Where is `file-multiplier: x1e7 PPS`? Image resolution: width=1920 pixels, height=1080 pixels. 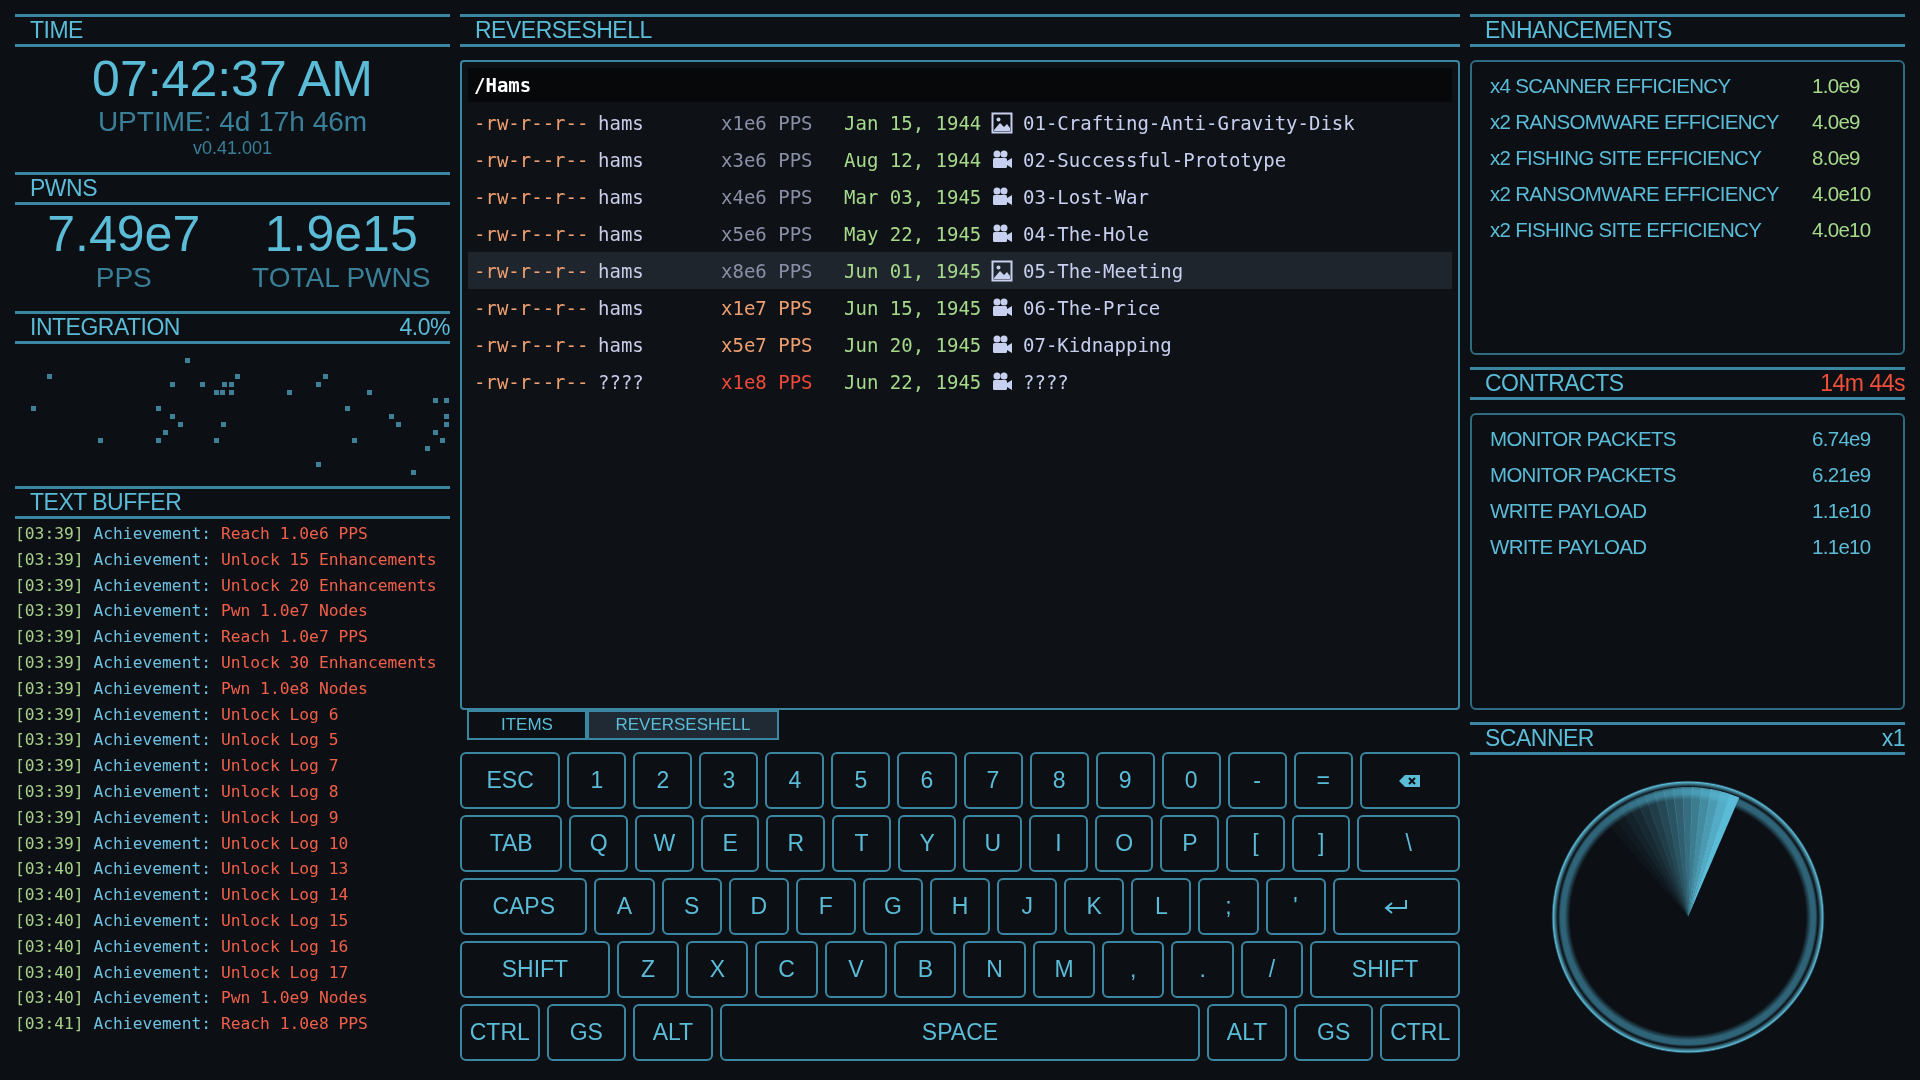 file-multiplier: x1e7 PPS is located at coordinates (767, 307).